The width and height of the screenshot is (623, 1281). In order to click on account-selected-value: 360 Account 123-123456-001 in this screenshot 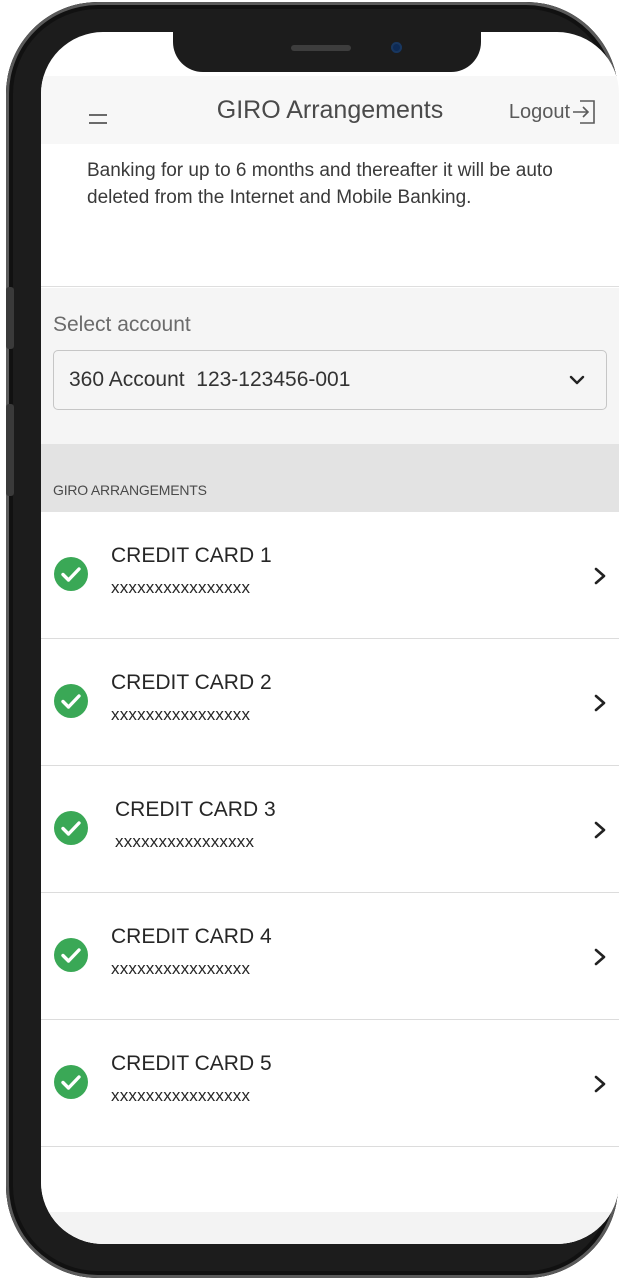, I will do `click(210, 379)`.